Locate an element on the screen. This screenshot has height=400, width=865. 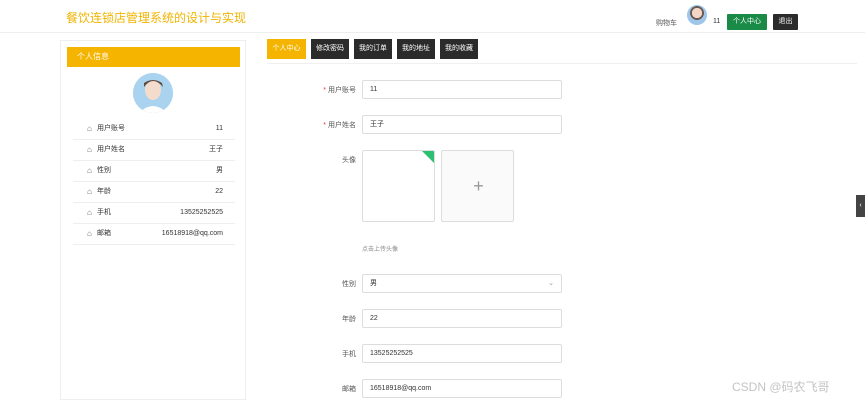
age-field: 22 is located at coordinates (462, 318).